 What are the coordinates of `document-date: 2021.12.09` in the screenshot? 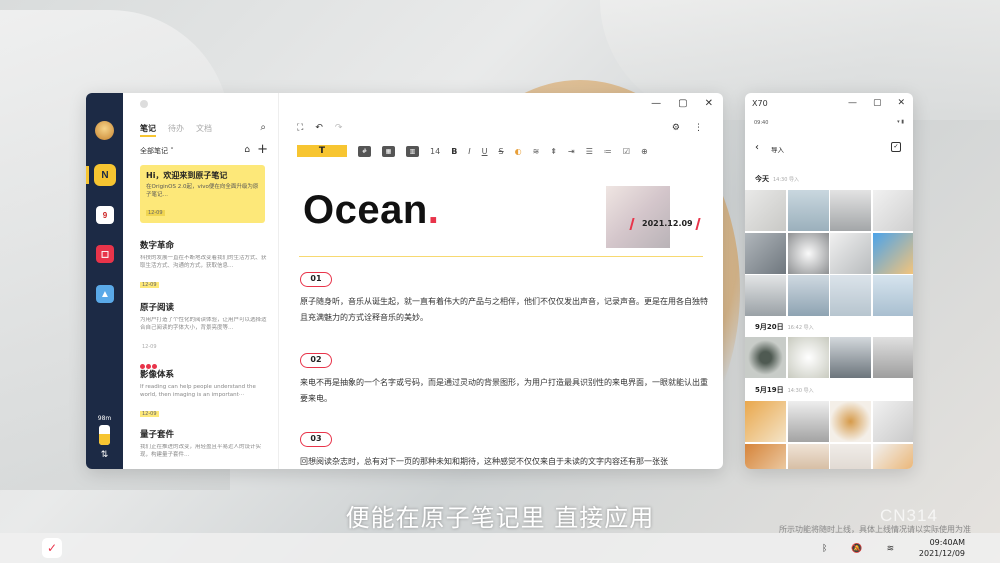 It's located at (667, 223).